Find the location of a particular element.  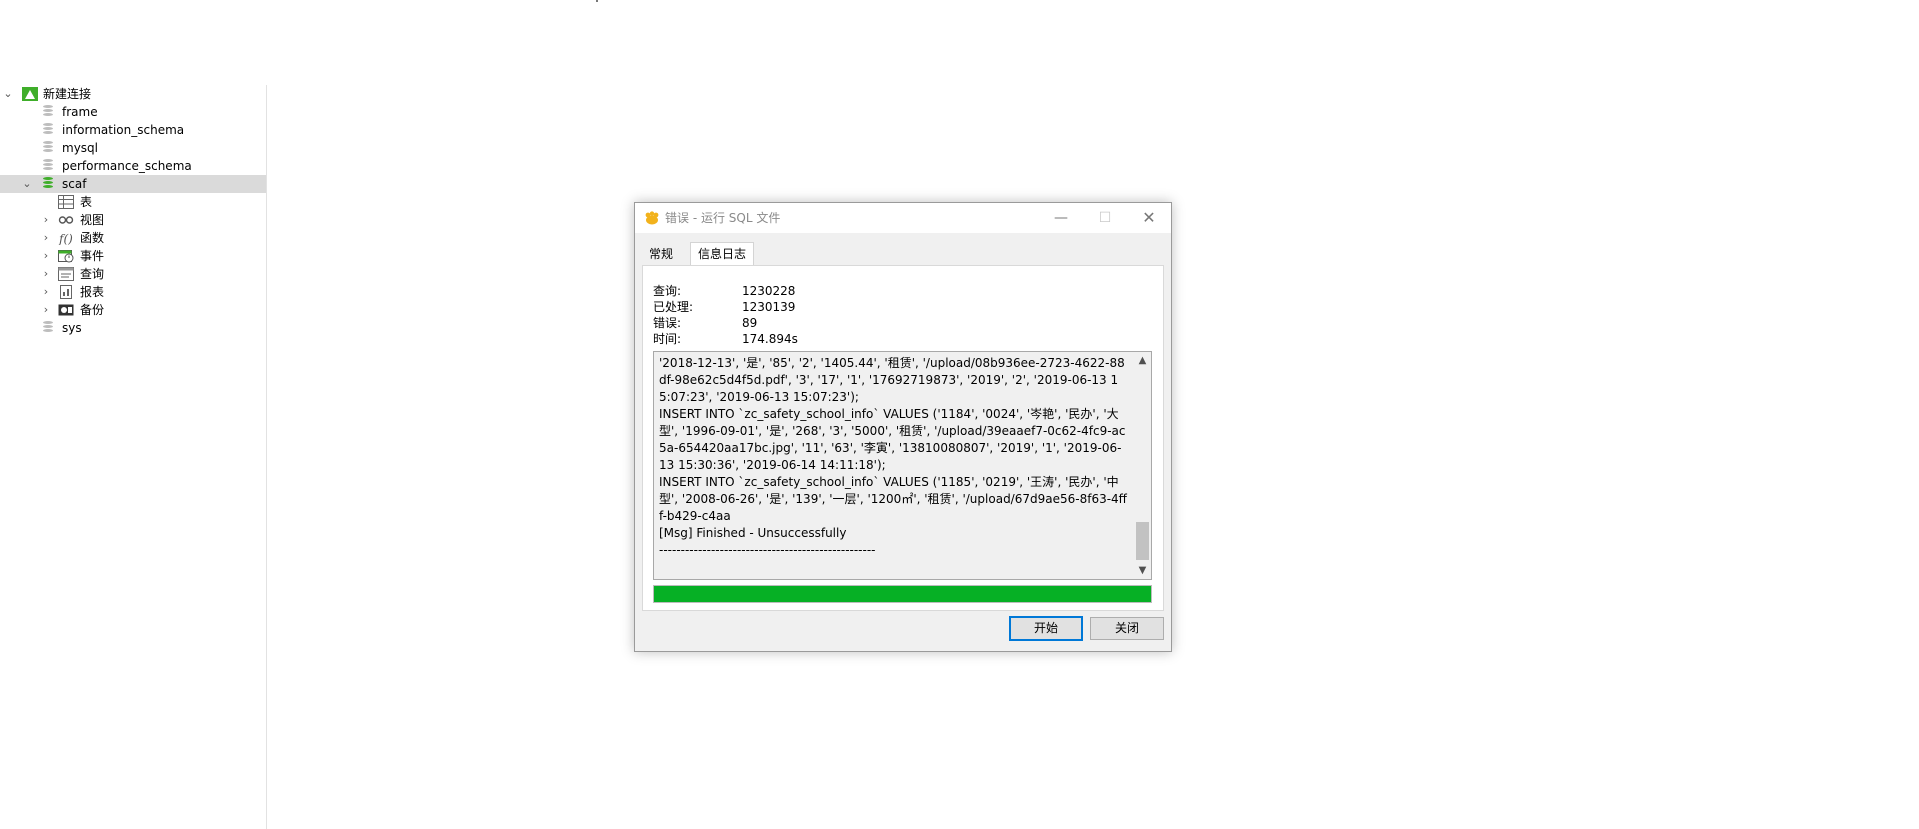

tree-item-object: › 事件 is located at coordinates (133, 256).